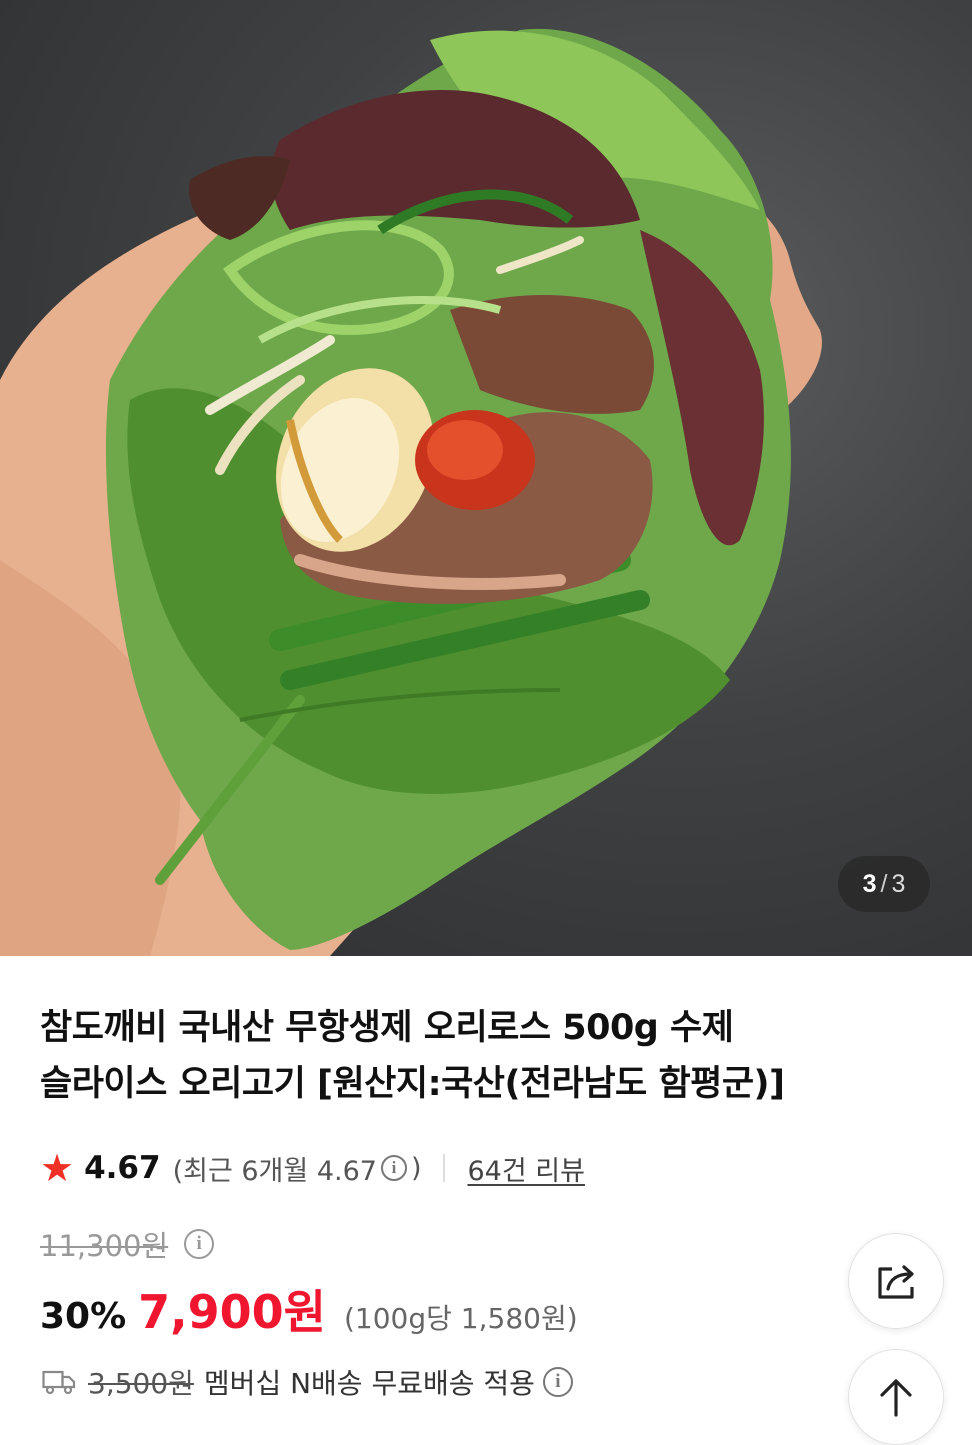  I want to click on recent-rating-close: ), so click(416, 1168).